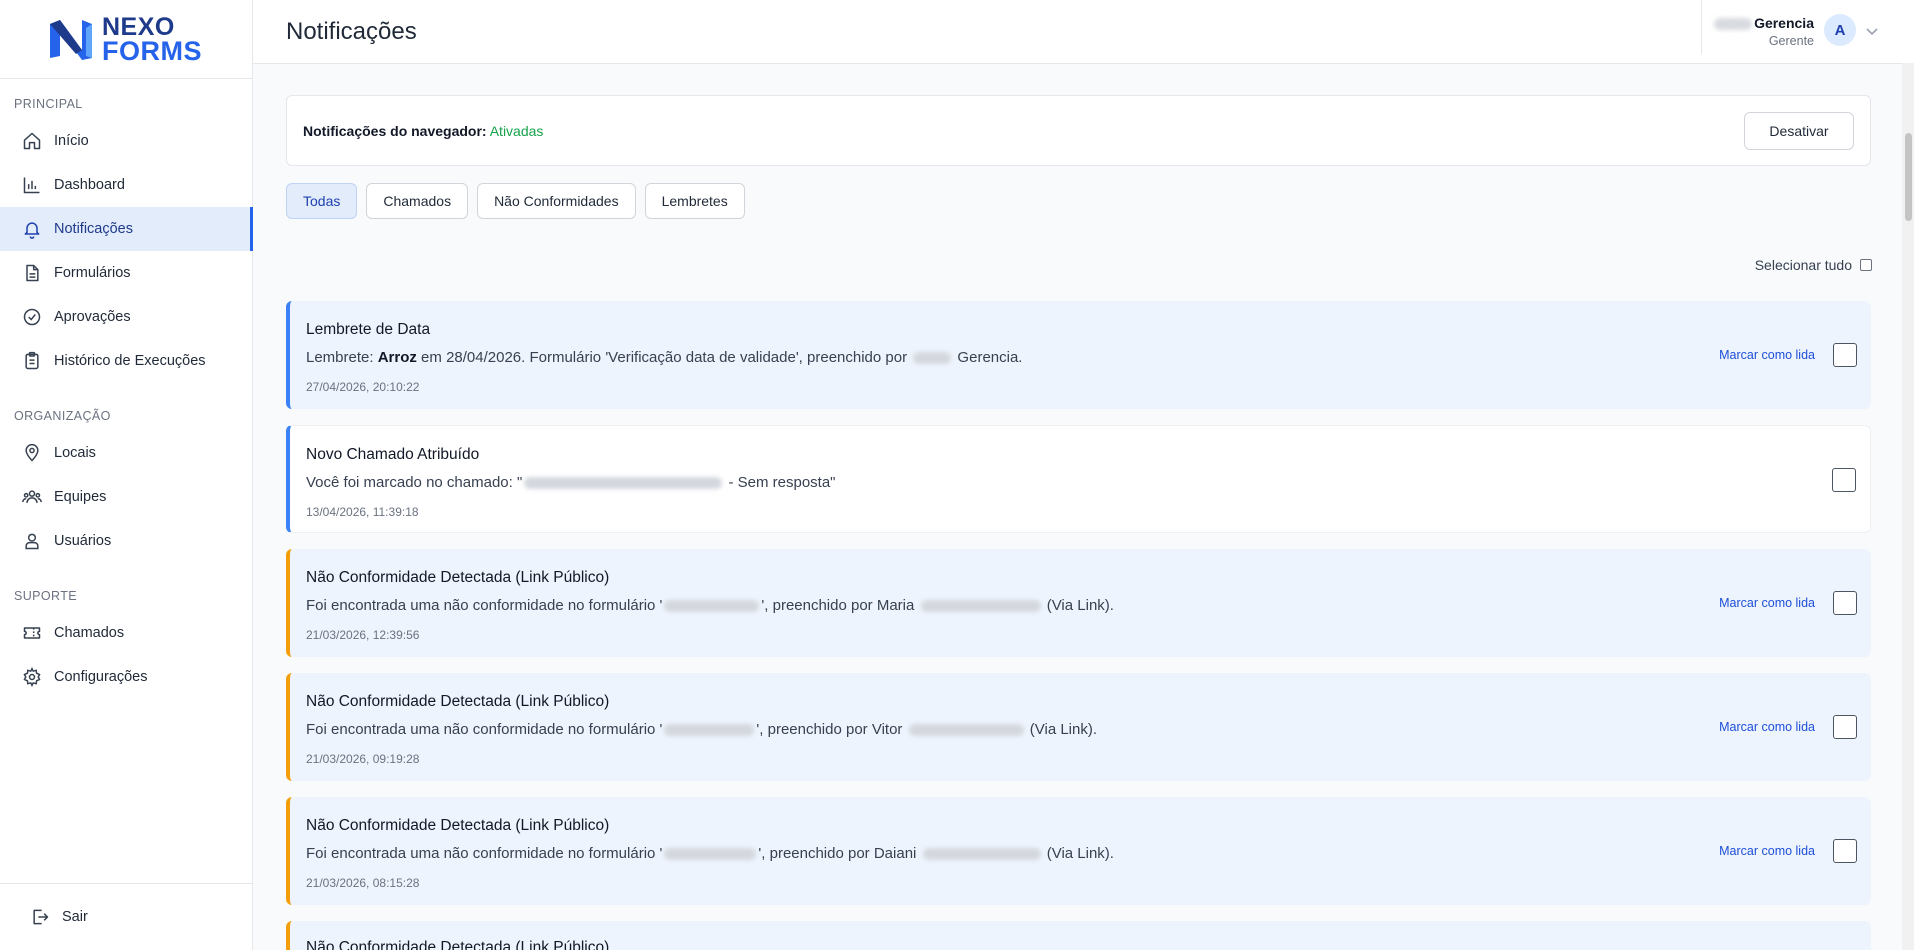 This screenshot has width=1914, height=950. I want to click on user-role: Gerente, so click(1791, 41).